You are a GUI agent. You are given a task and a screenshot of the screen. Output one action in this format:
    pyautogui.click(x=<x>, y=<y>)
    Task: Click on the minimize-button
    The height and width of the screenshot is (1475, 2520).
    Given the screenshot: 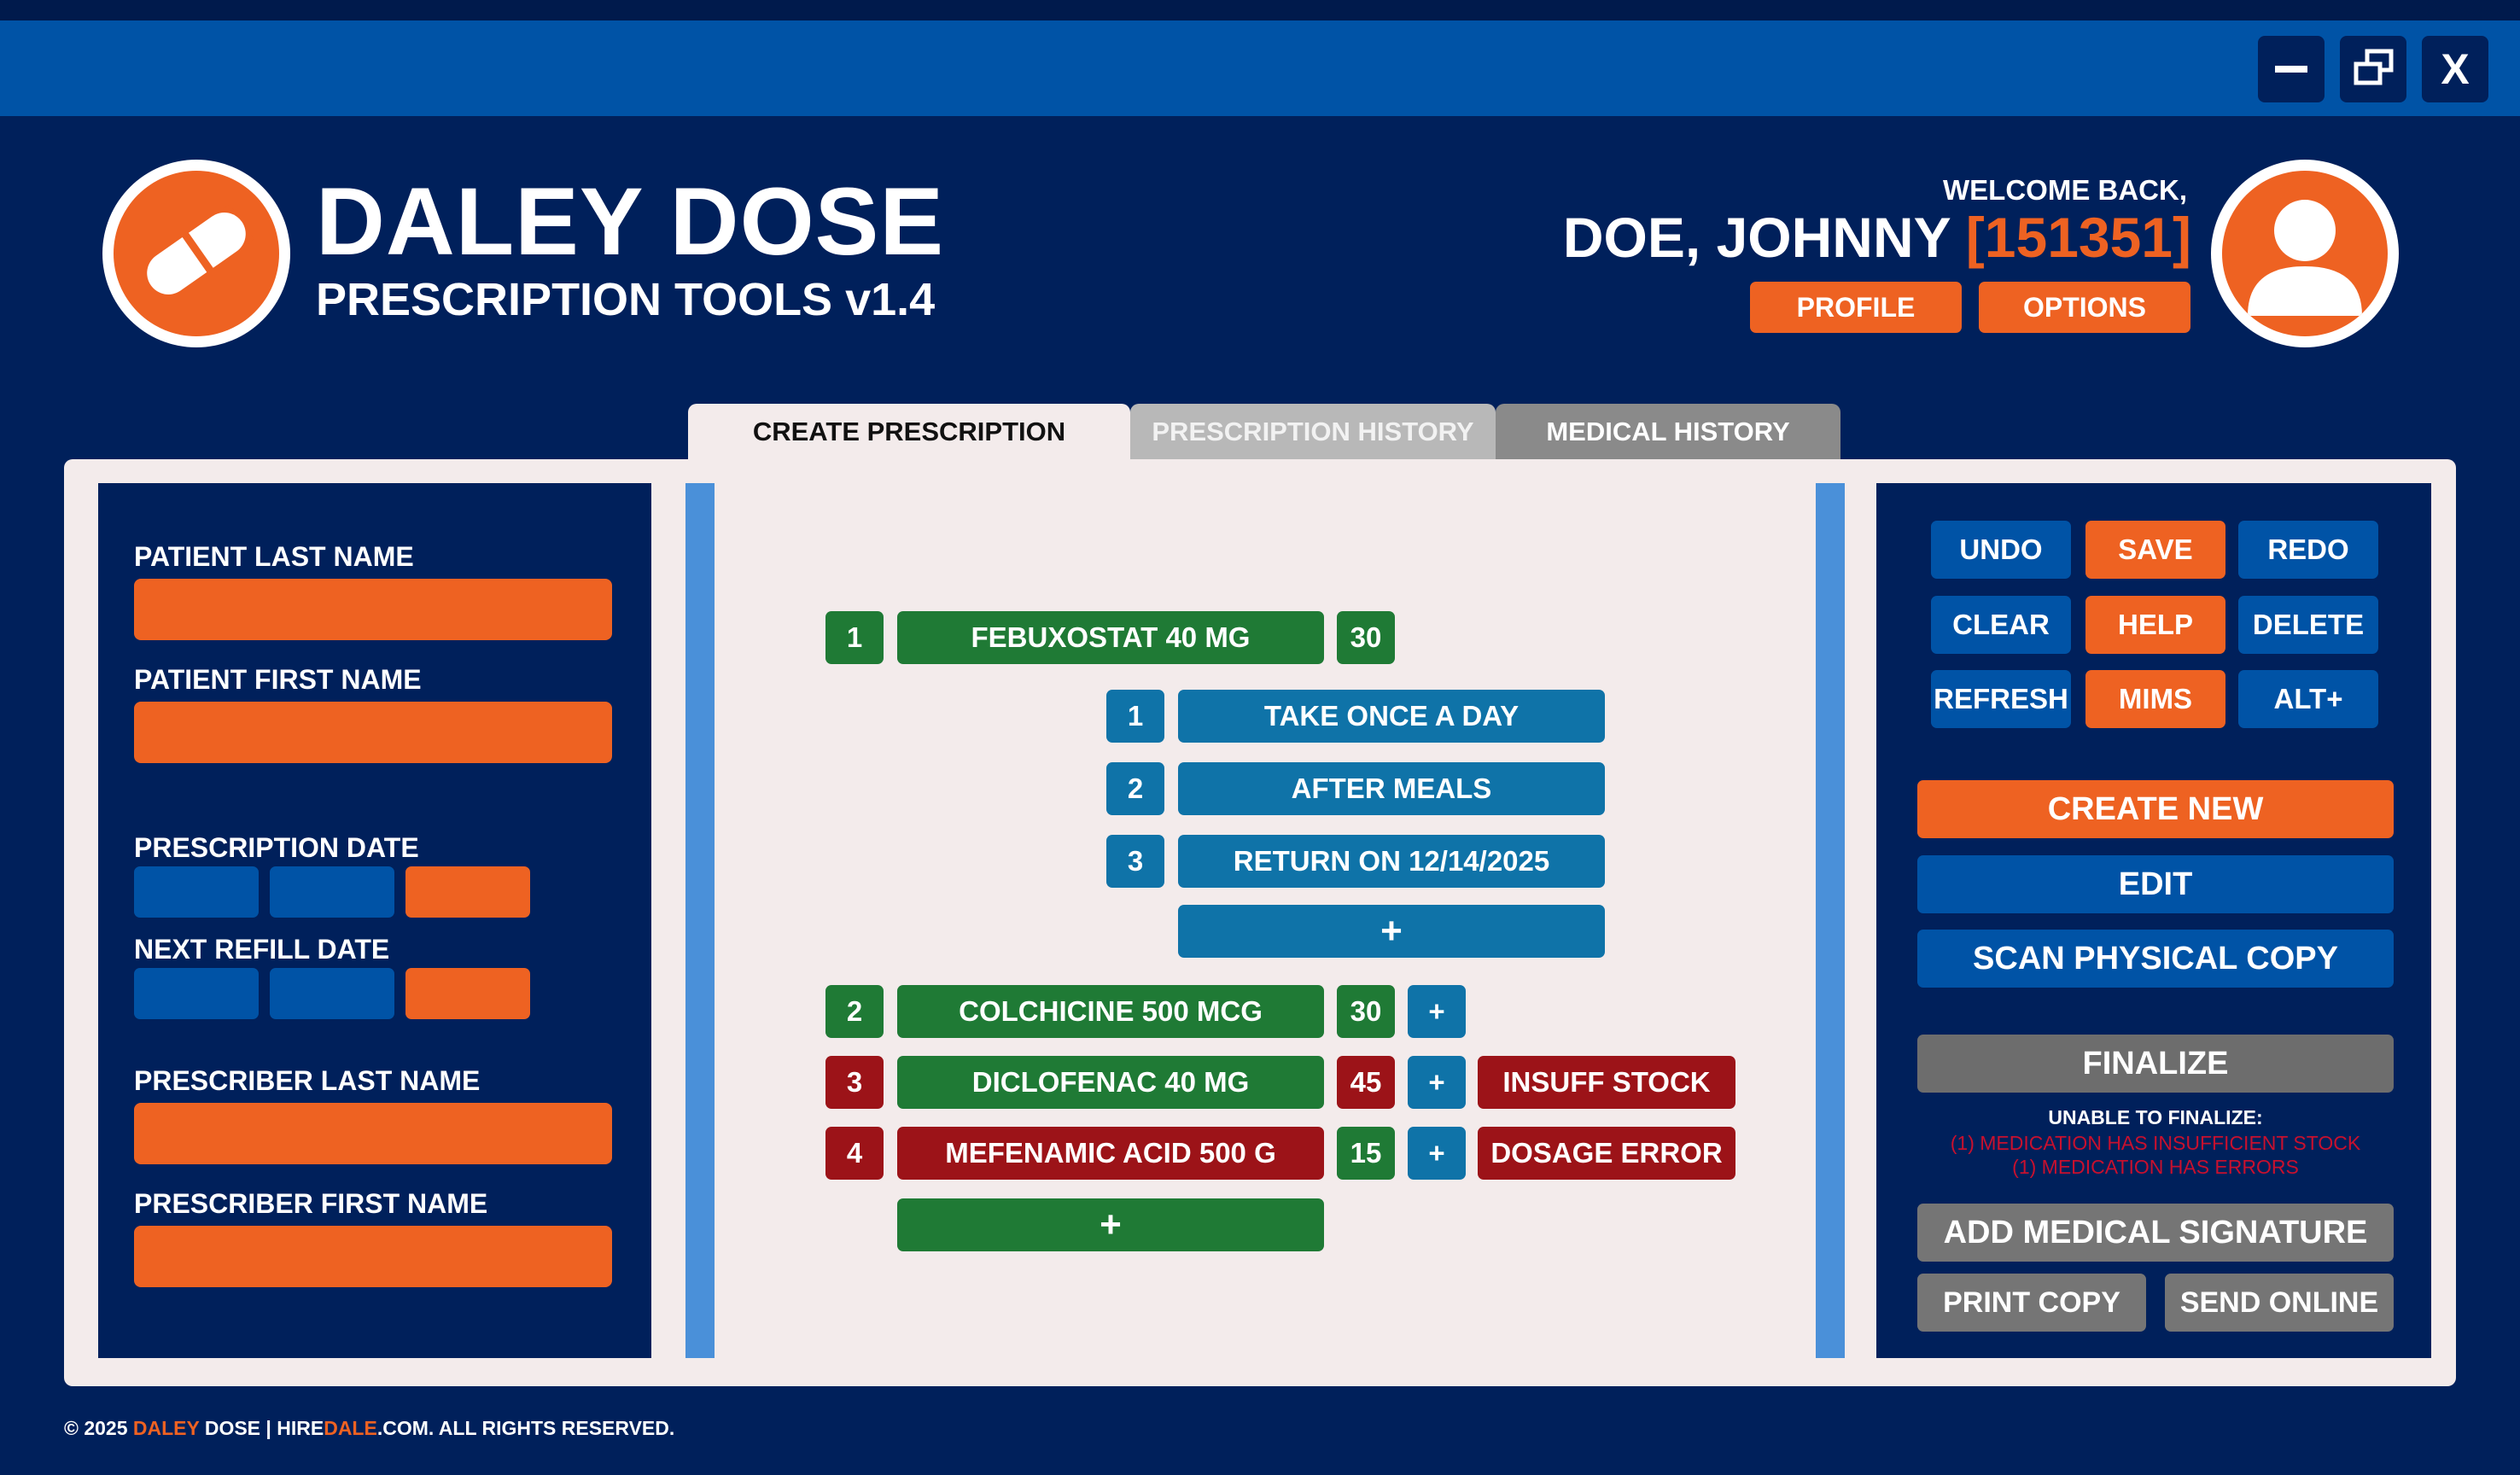 What is the action you would take?
    pyautogui.click(x=2291, y=69)
    